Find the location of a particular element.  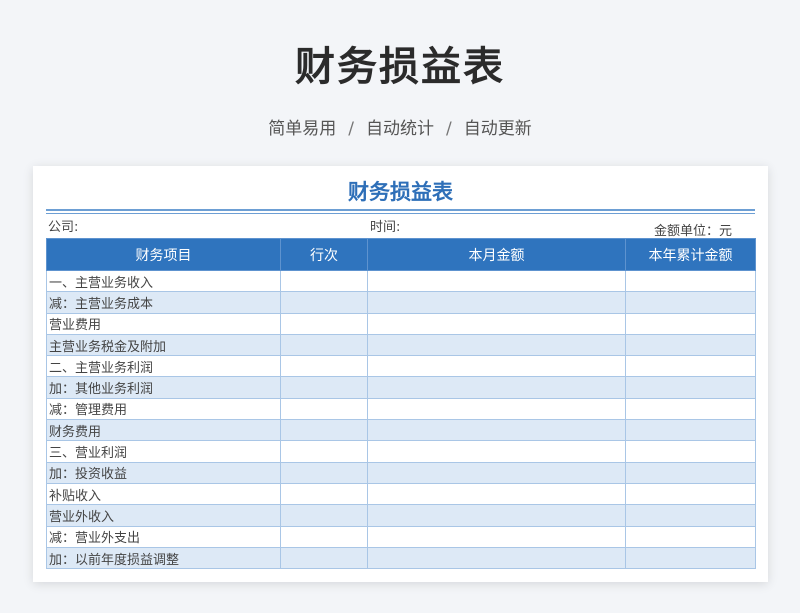

table-row: 主营业务税金及附加 is located at coordinates (401, 345).